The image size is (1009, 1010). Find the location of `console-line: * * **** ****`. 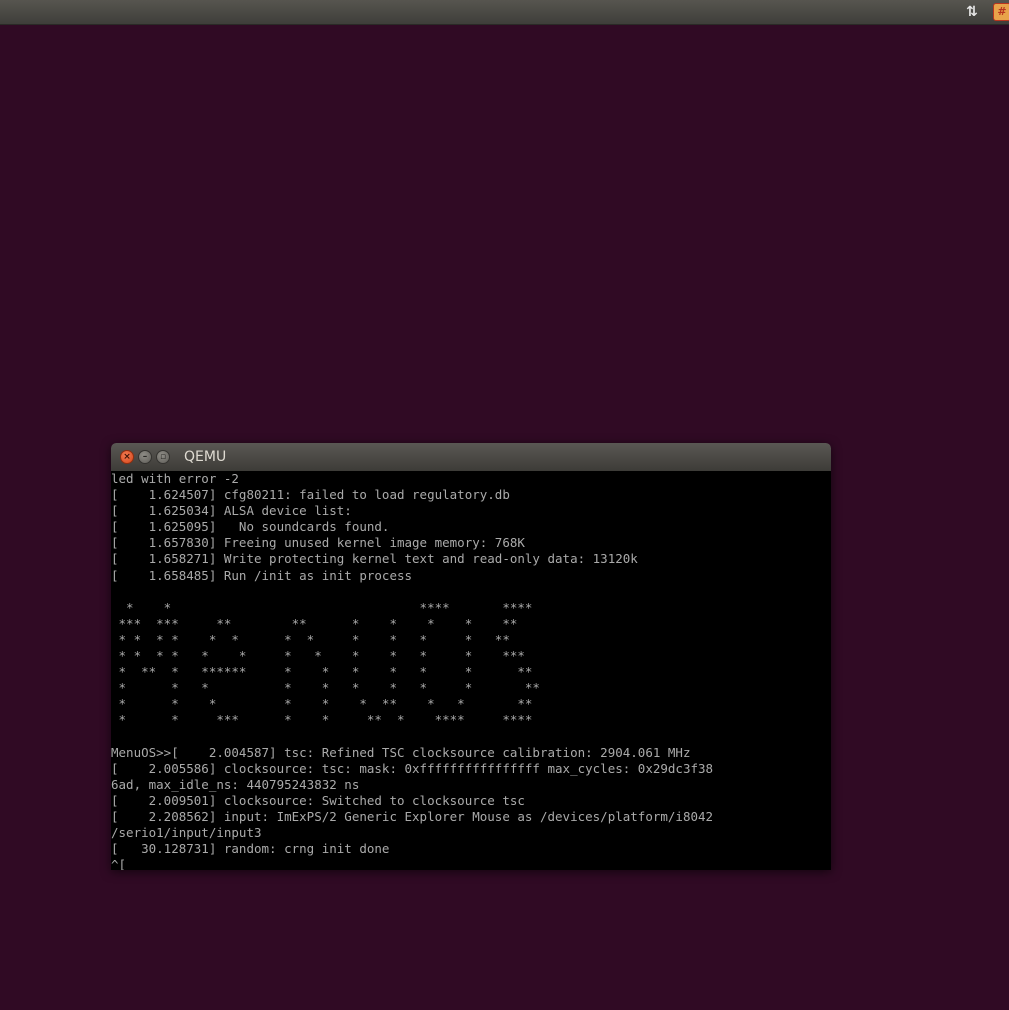

console-line: * * **** **** is located at coordinates (322, 607).